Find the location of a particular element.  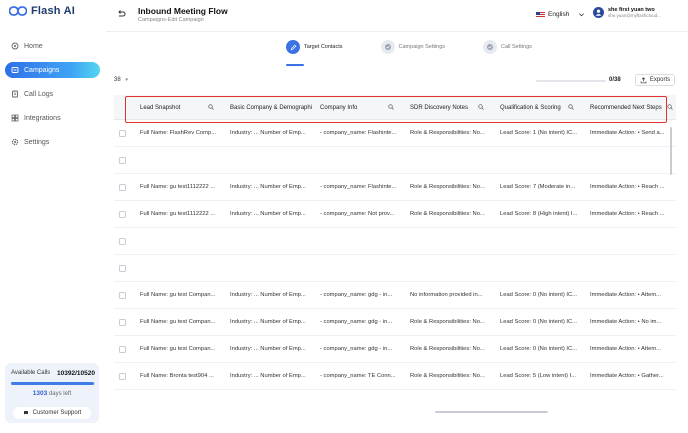

page-size-value: 38 is located at coordinates (117, 80).